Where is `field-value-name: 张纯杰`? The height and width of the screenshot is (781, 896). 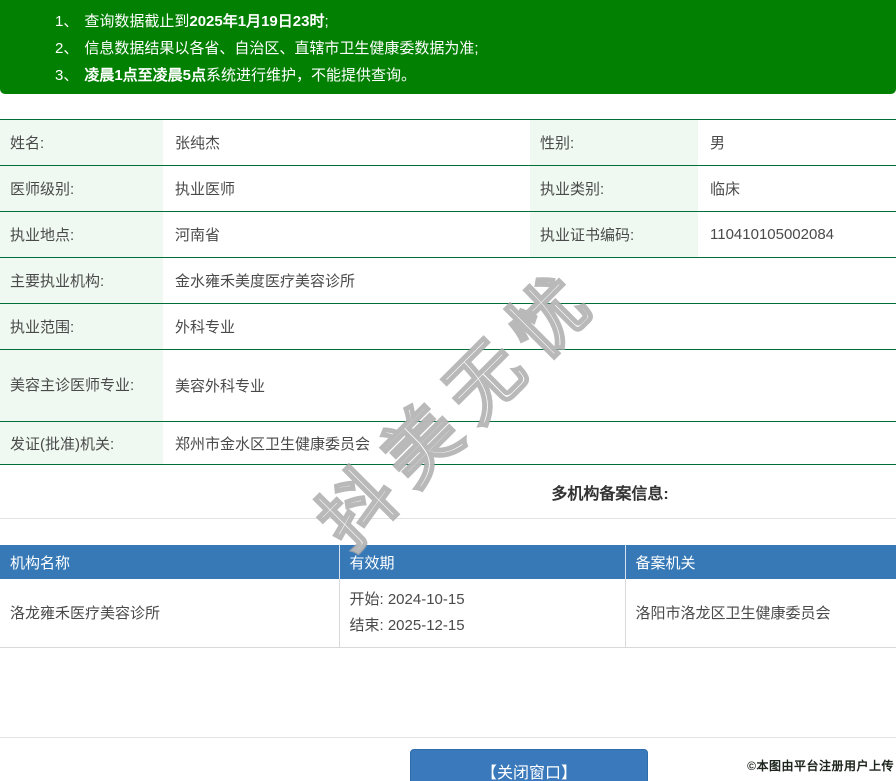
field-value-name: 张纯杰 is located at coordinates (346, 142).